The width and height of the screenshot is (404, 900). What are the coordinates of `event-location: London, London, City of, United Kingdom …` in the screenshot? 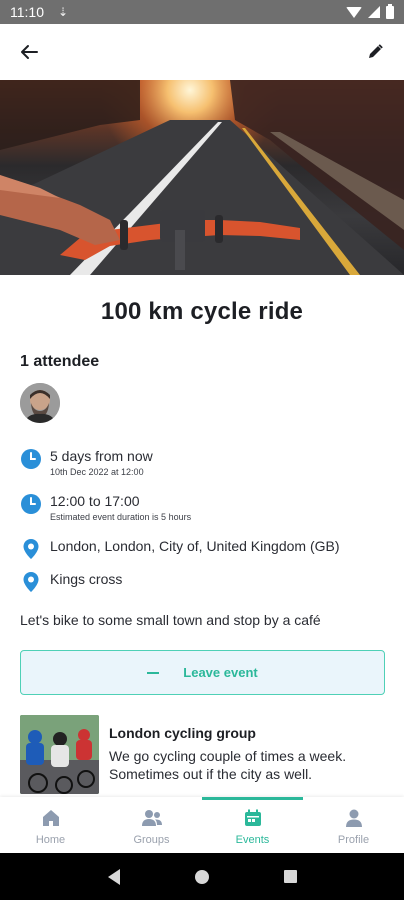 It's located at (195, 546).